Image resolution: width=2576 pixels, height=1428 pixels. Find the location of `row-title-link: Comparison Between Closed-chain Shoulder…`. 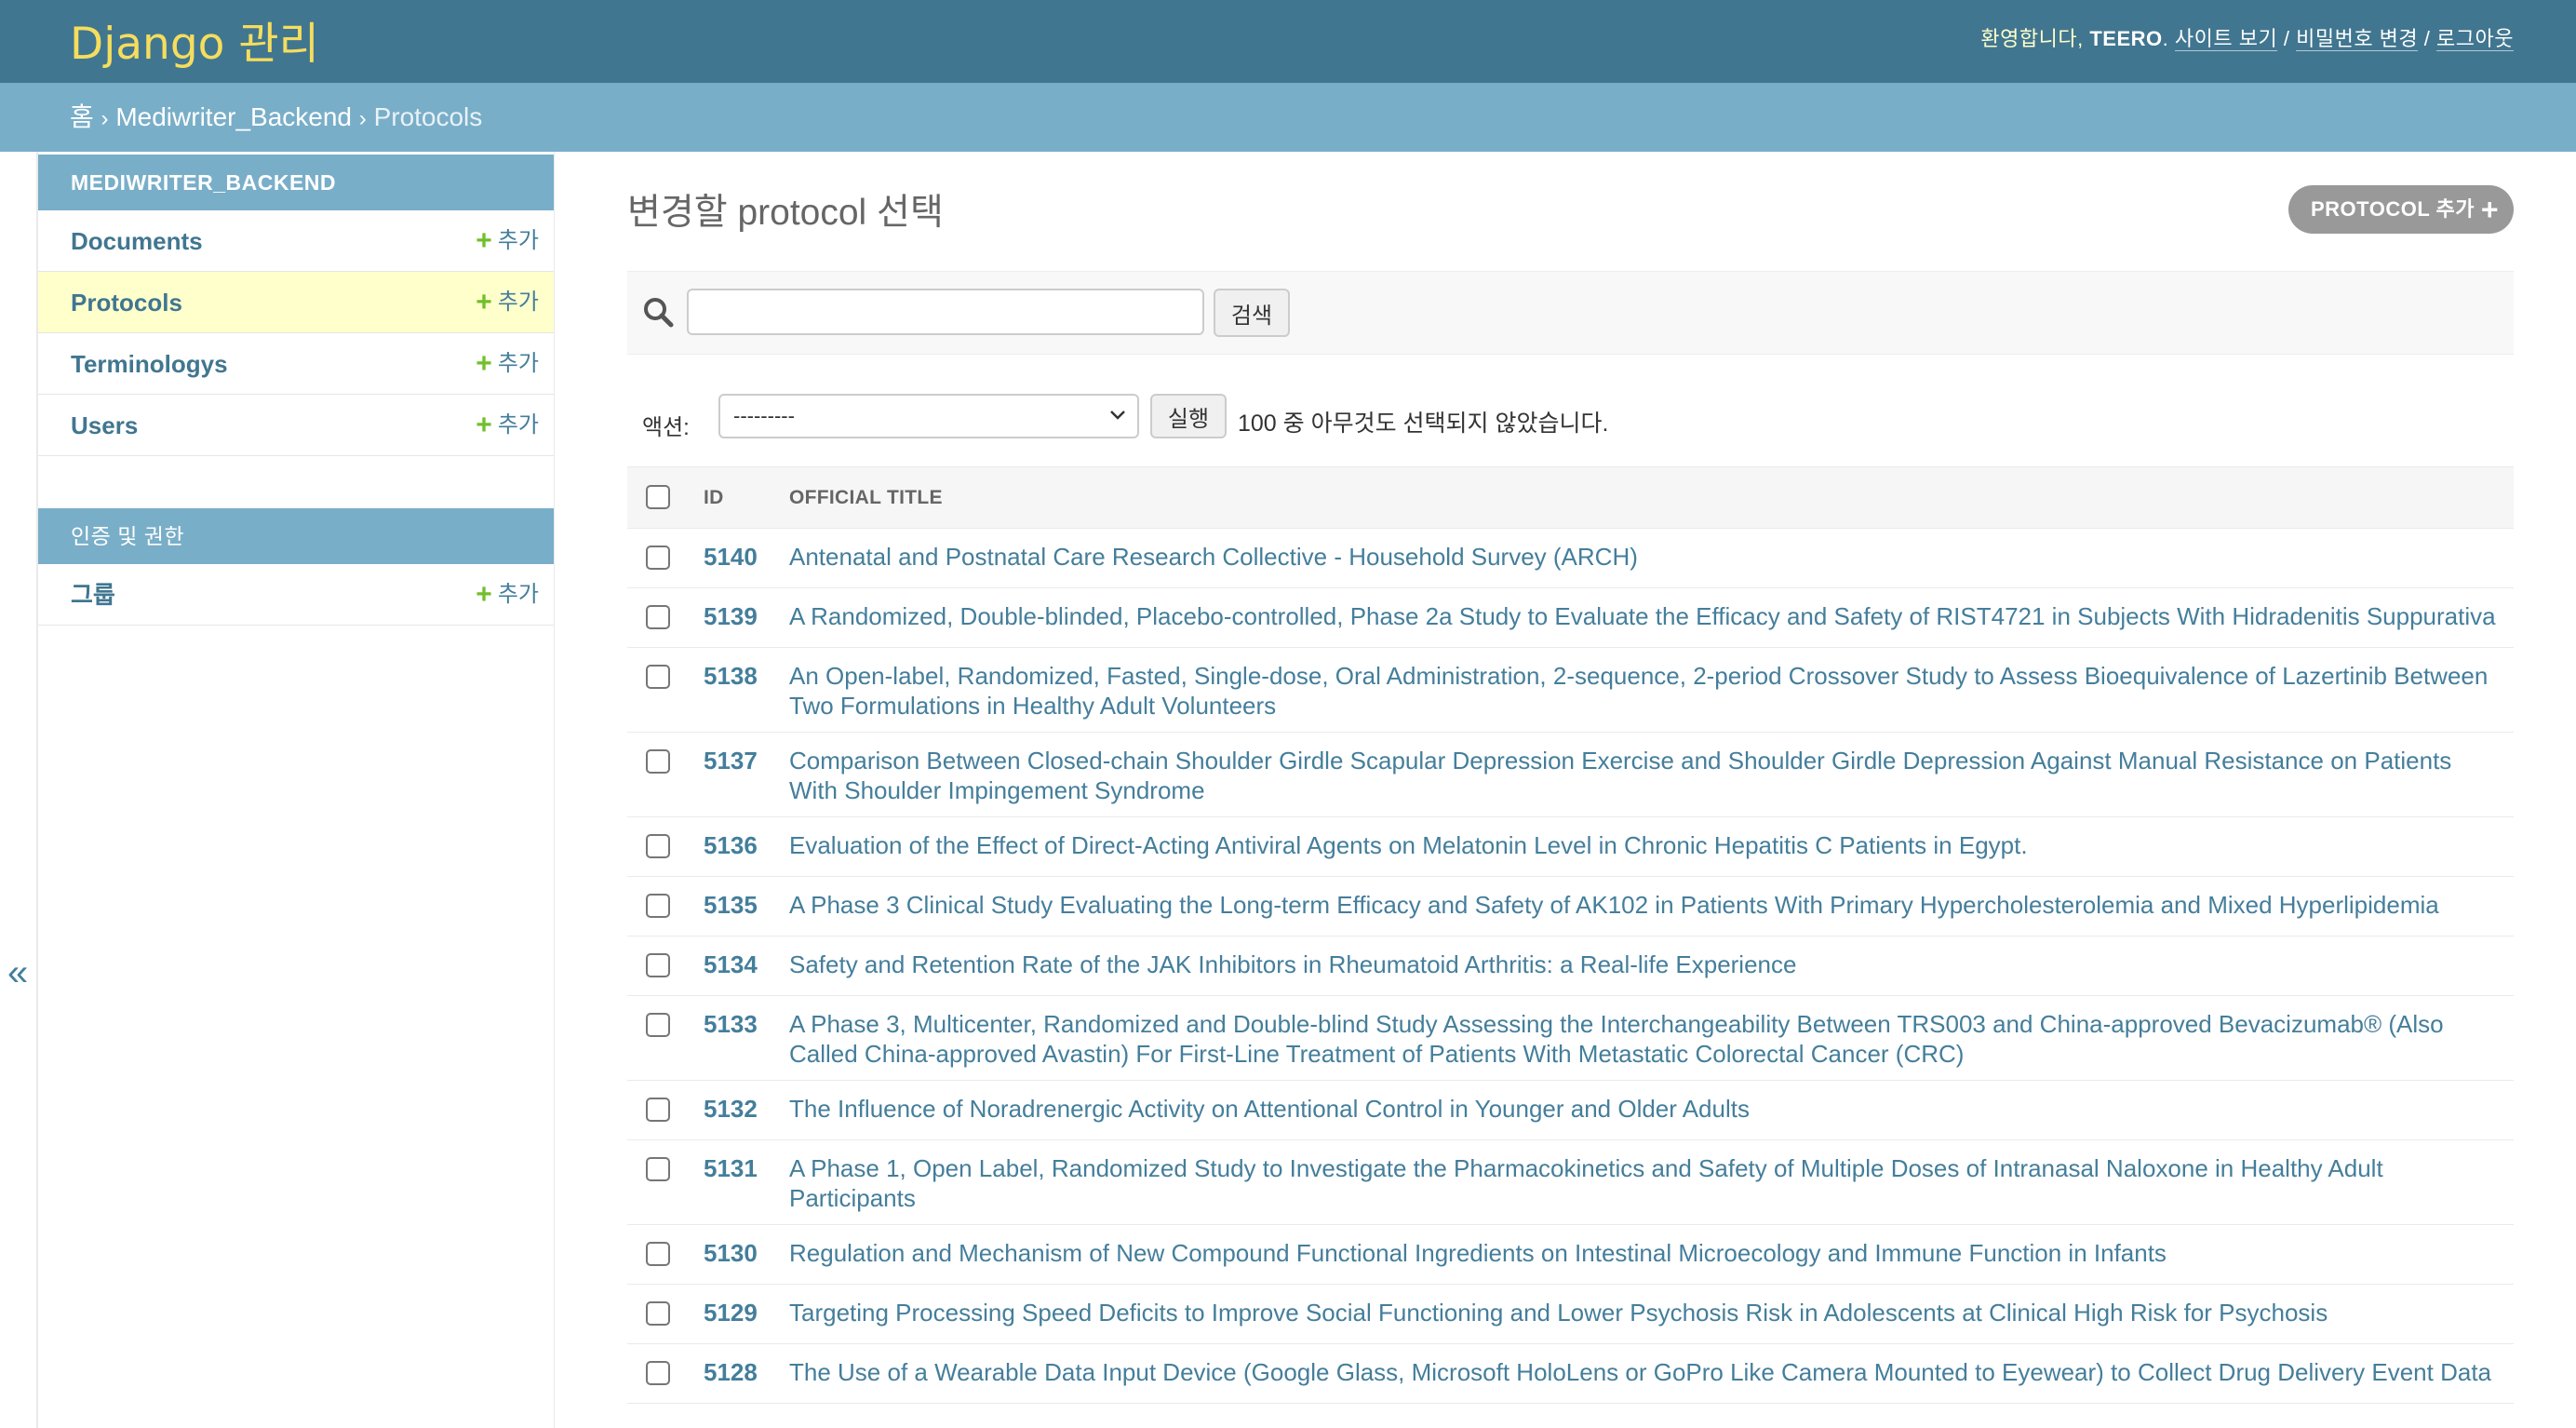

row-title-link: Comparison Between Closed-chain Shoulder… is located at coordinates (1620, 775).